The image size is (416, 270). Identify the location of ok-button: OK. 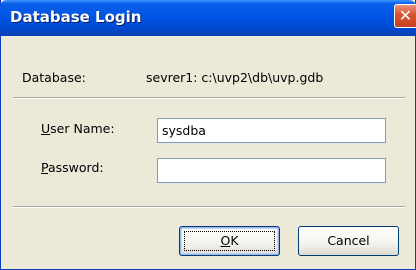
(229, 241).